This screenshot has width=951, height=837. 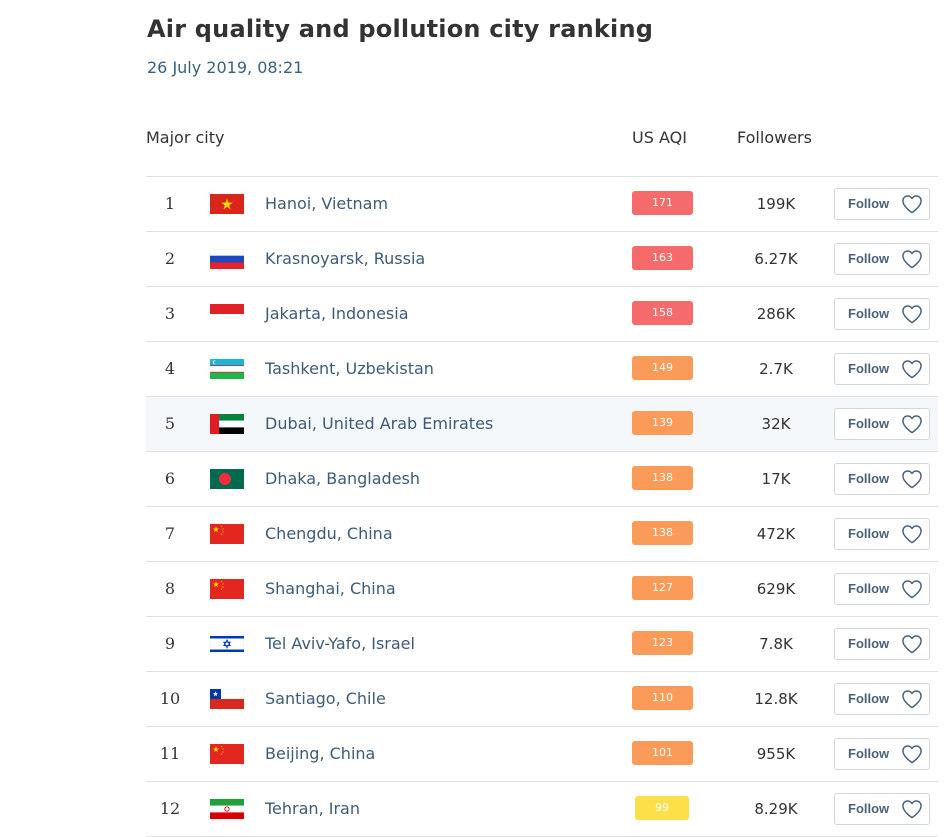 I want to click on vietnam-flag-icon, so click(x=227, y=204).